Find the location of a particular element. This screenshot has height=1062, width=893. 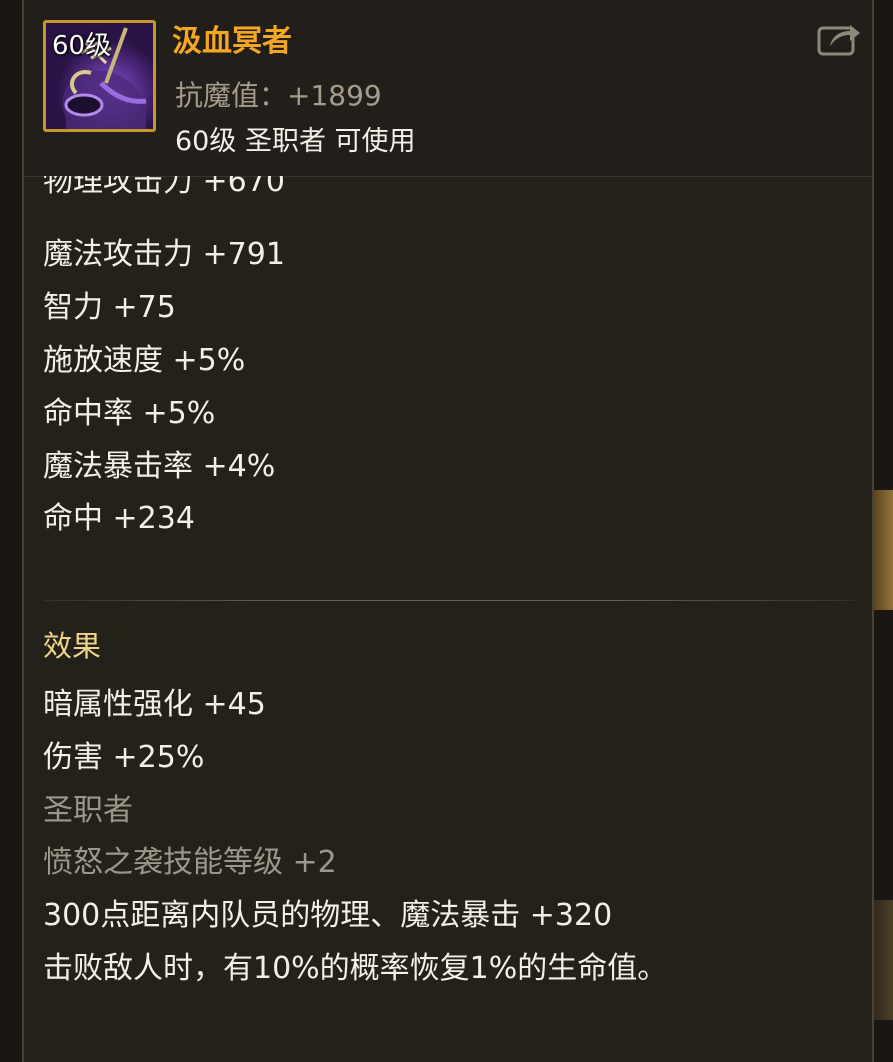

share-icon is located at coordinates (838, 40).